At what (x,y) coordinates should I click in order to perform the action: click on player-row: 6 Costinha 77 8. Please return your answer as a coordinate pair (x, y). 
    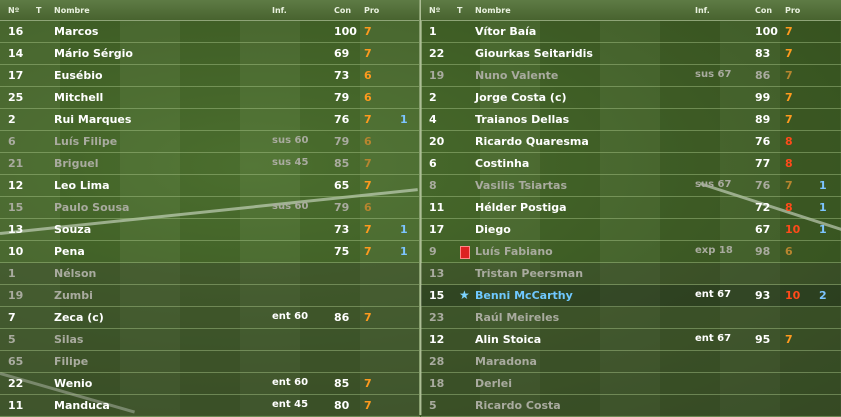
    Looking at the image, I should click on (631, 164).